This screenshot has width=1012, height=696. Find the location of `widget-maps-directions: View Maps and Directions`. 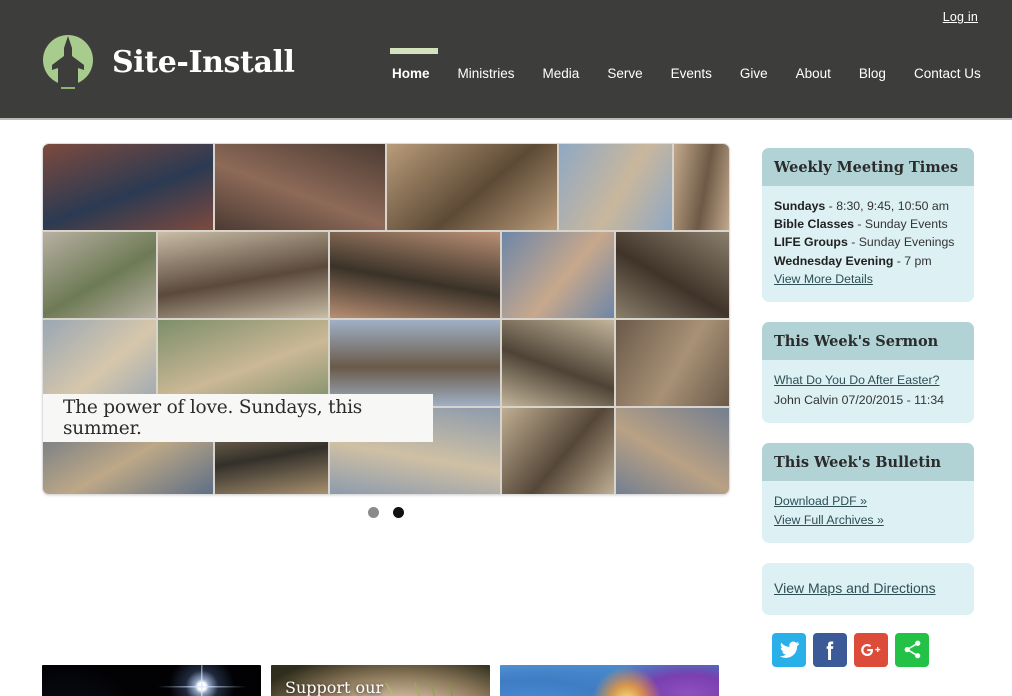

widget-maps-directions: View Maps and Directions is located at coordinates (868, 588).